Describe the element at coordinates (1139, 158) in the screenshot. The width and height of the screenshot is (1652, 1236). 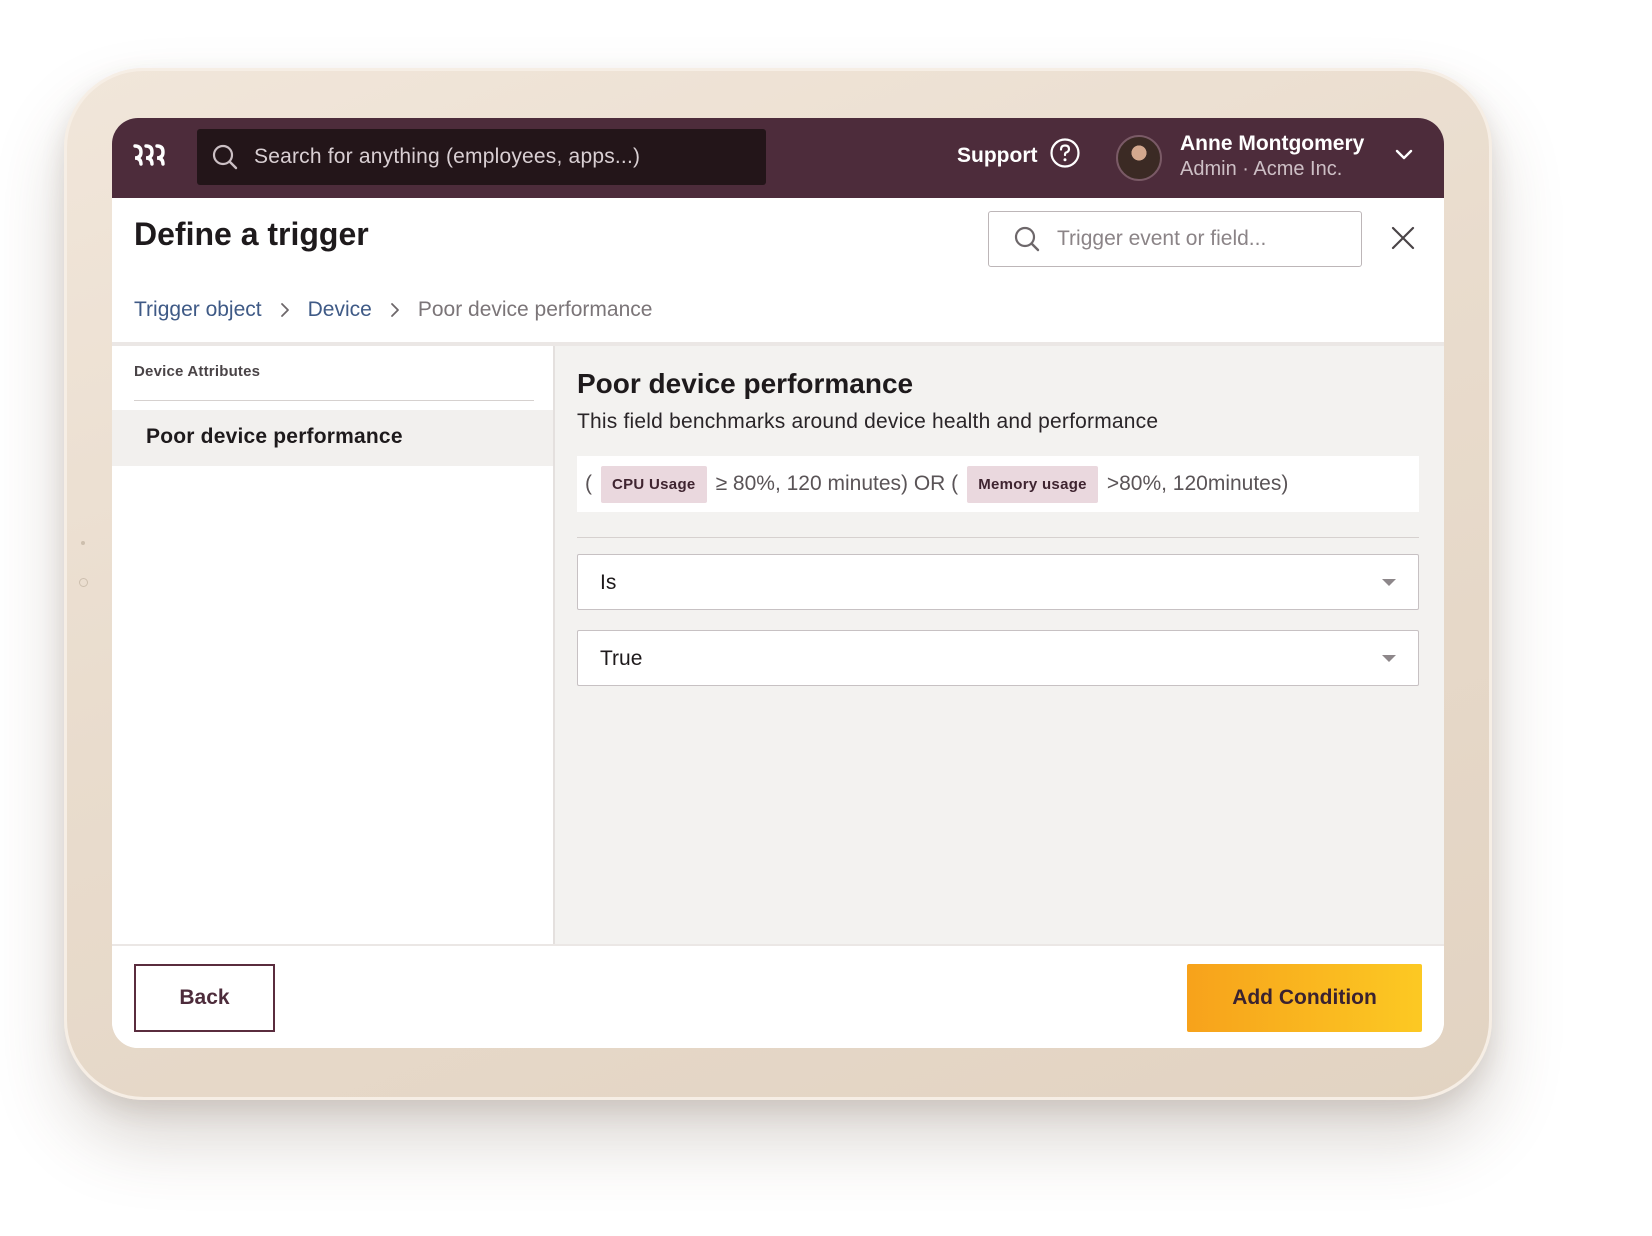
I see `avatar` at that location.